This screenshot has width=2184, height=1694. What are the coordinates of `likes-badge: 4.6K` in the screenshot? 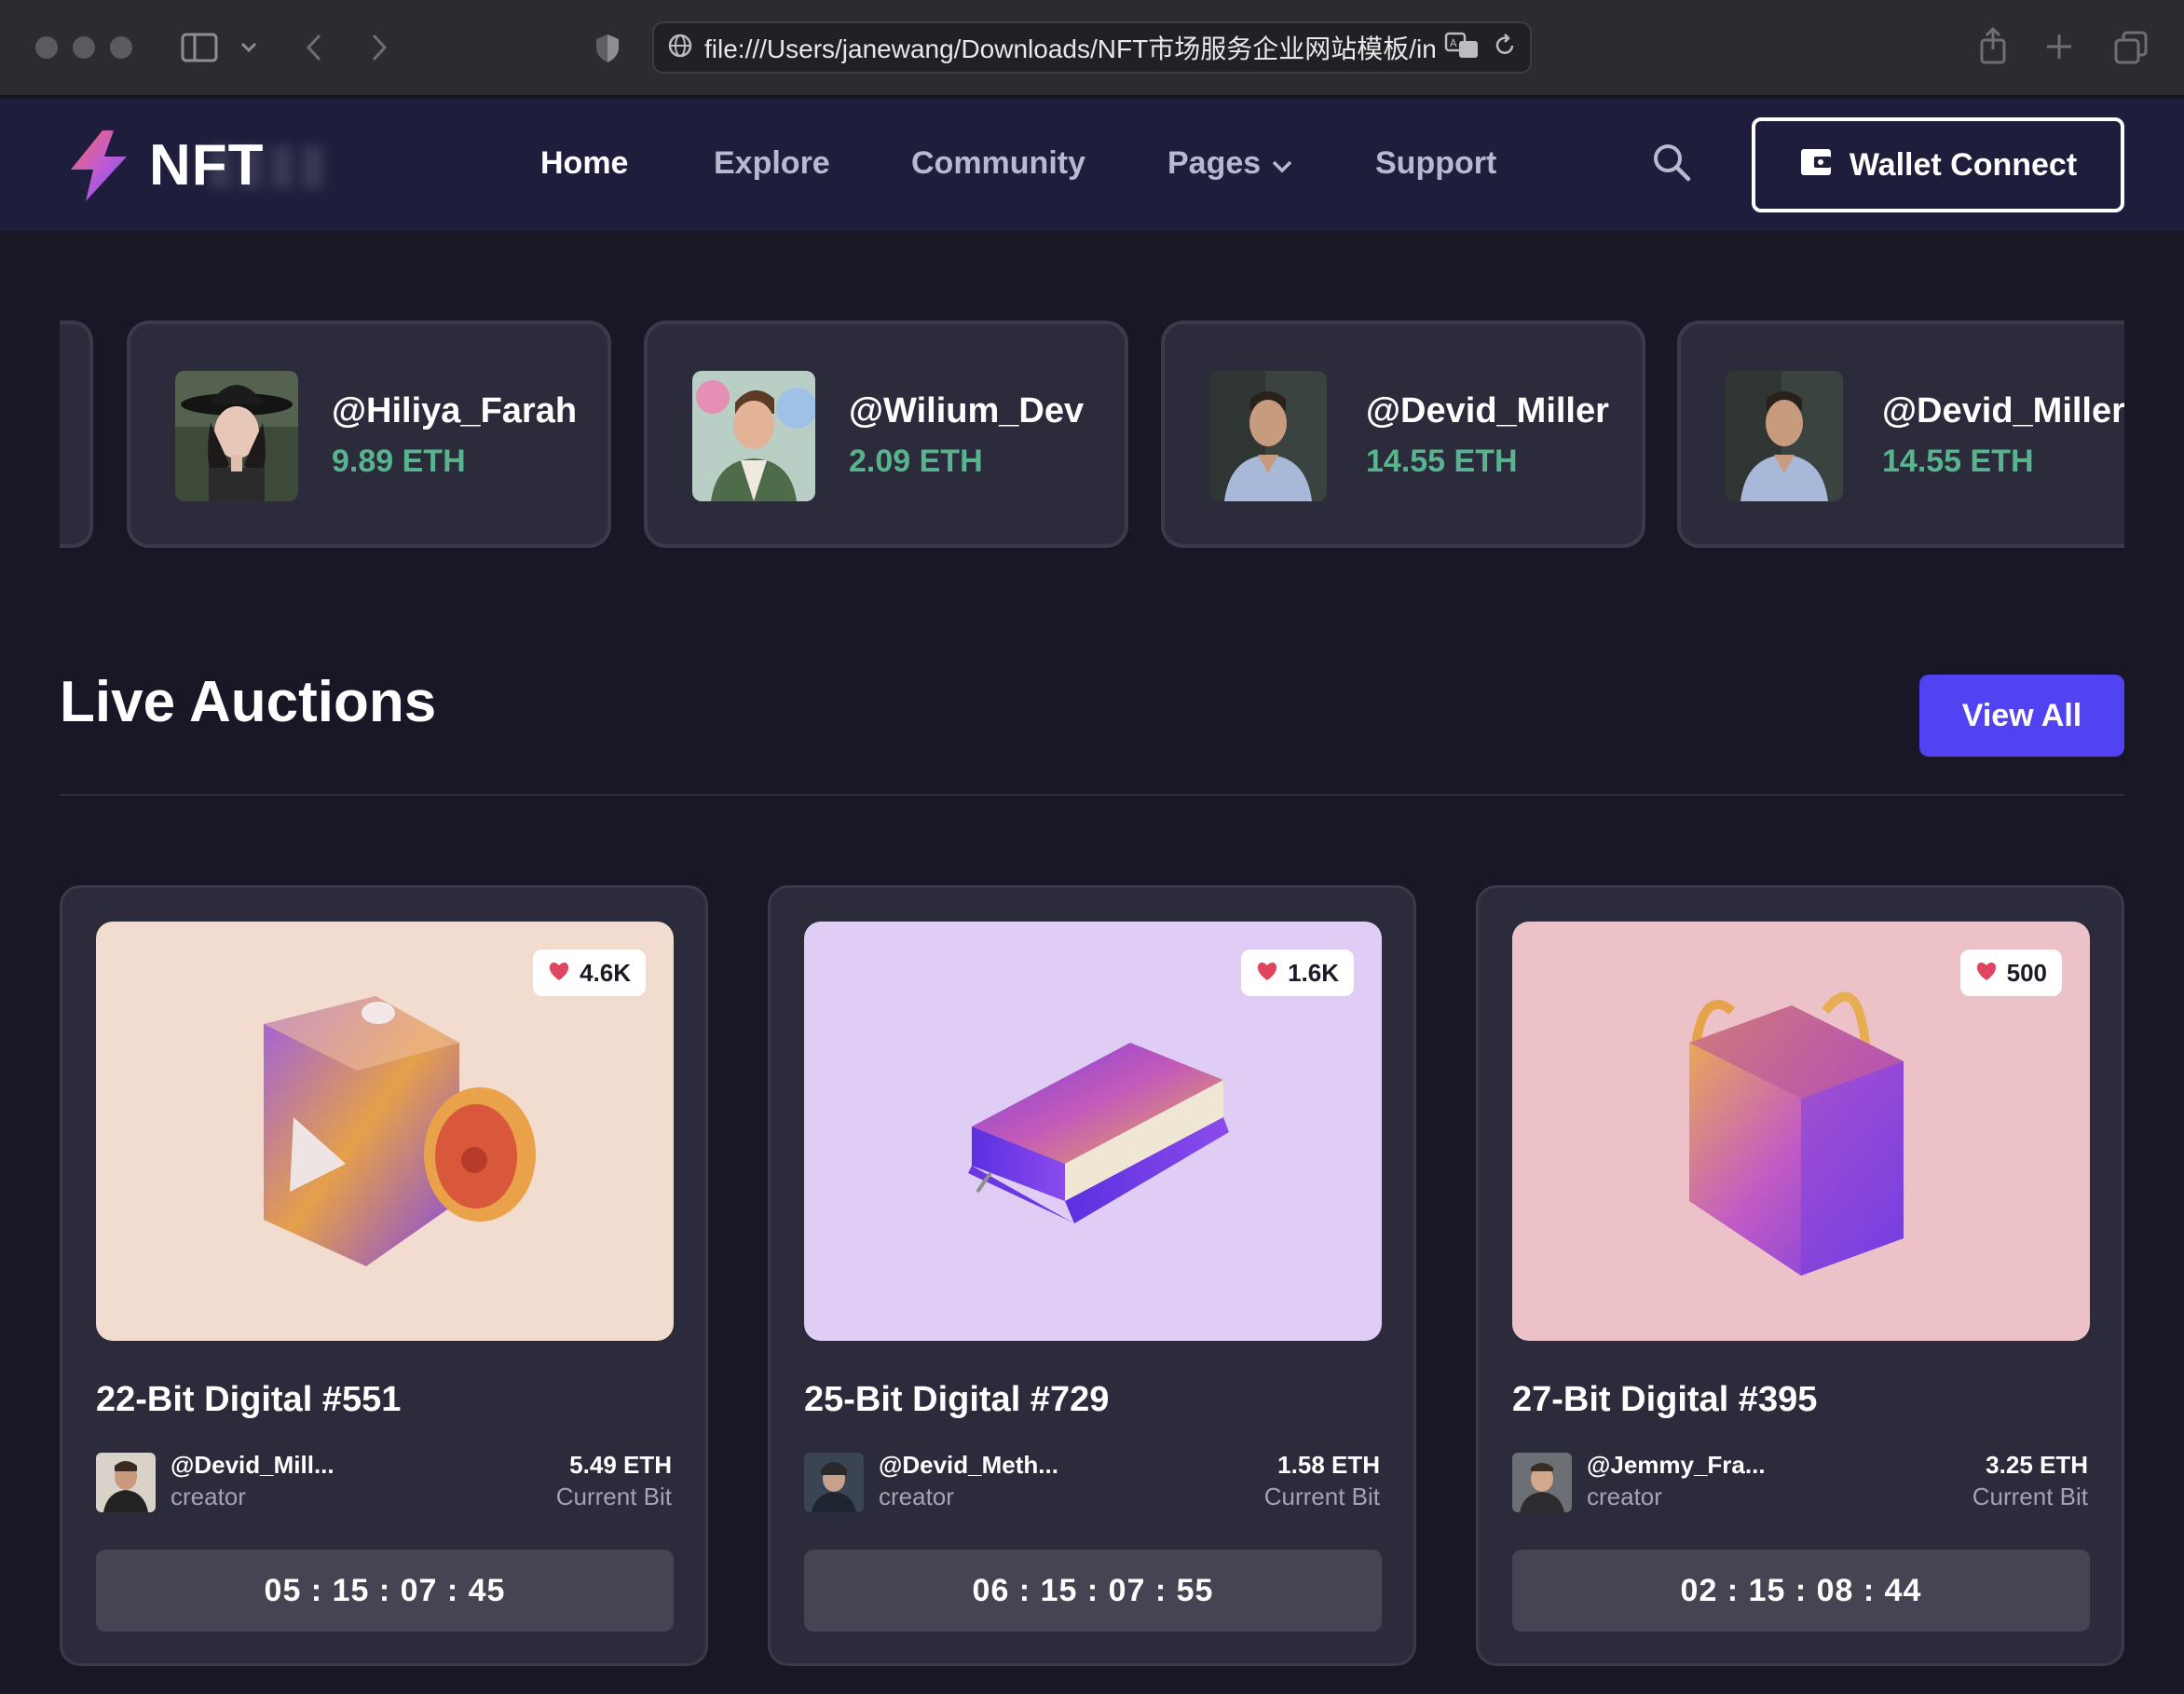 It's located at (589, 973).